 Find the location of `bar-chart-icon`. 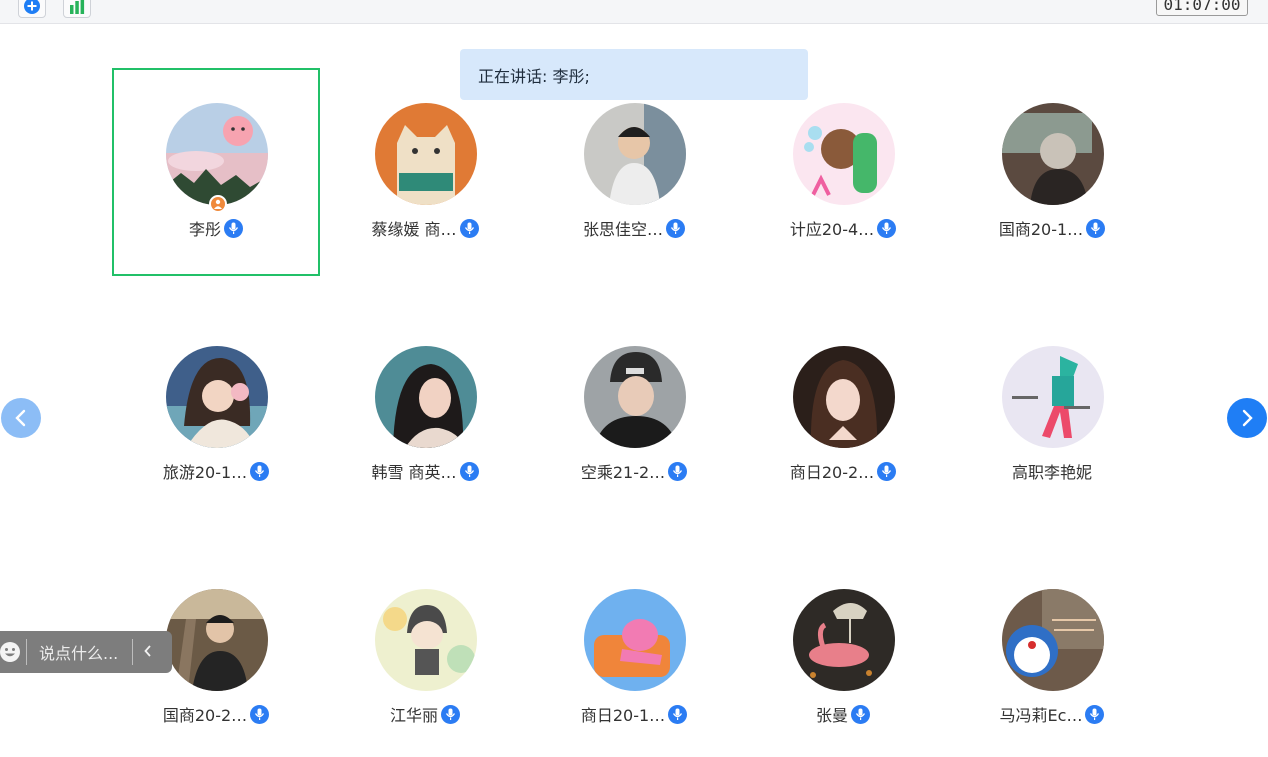

bar-chart-icon is located at coordinates (77, 7).